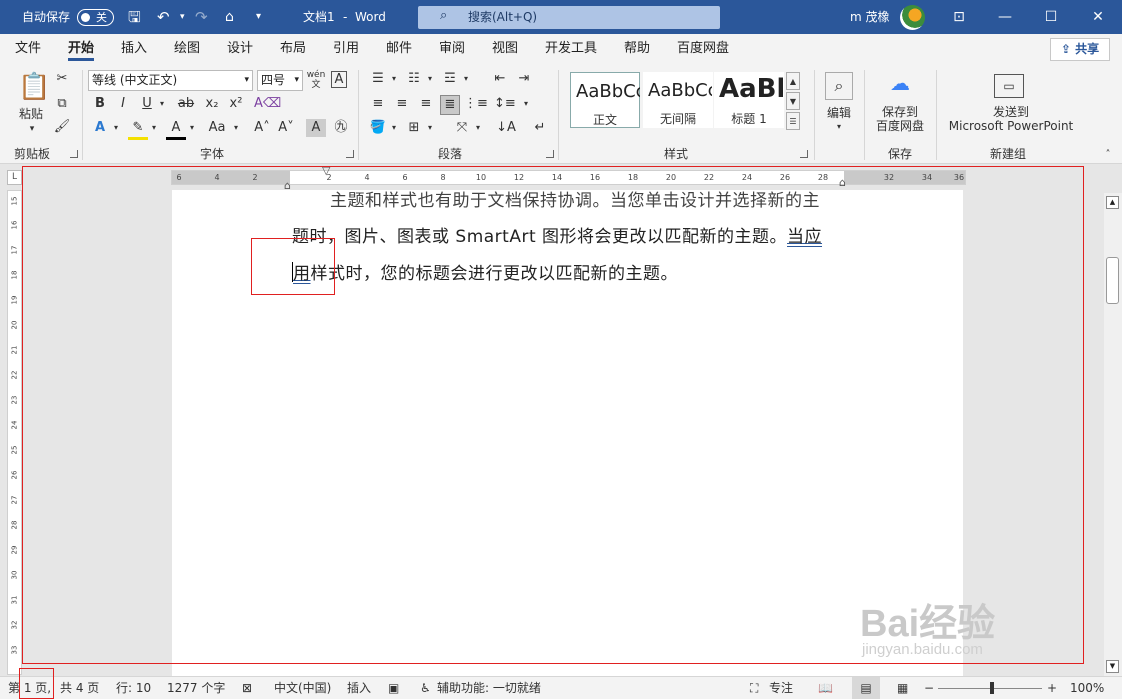 The width and height of the screenshot is (1122, 699). Describe the element at coordinates (182, 17) in the screenshot. I see `undo-dropdown-icon: ▾` at that location.